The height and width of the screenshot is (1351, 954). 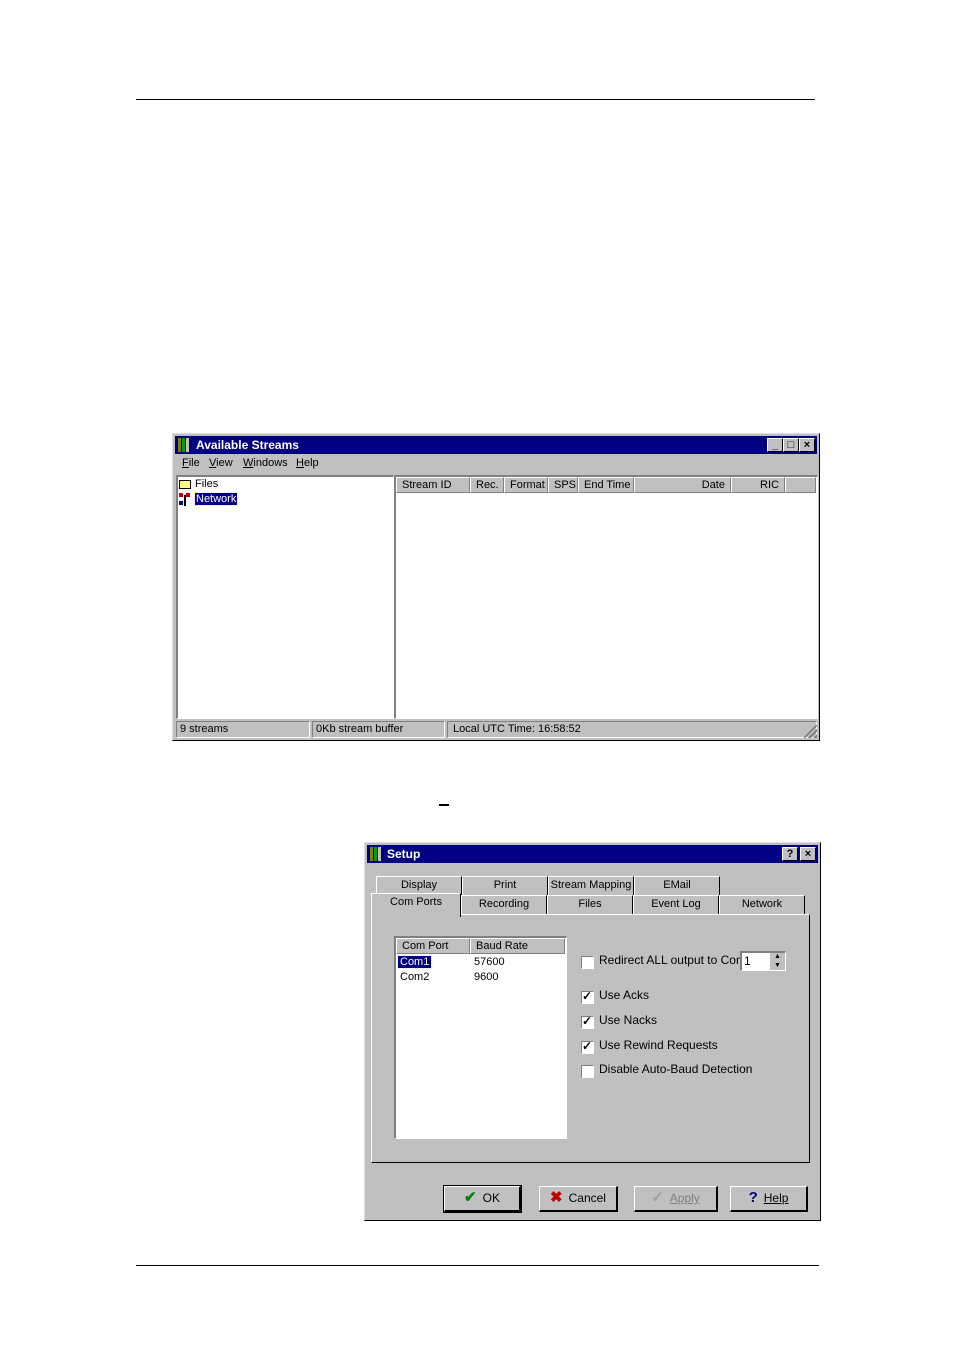 What do you see at coordinates (676, 904) in the screenshot?
I see `tab-event-log: Event Log` at bounding box center [676, 904].